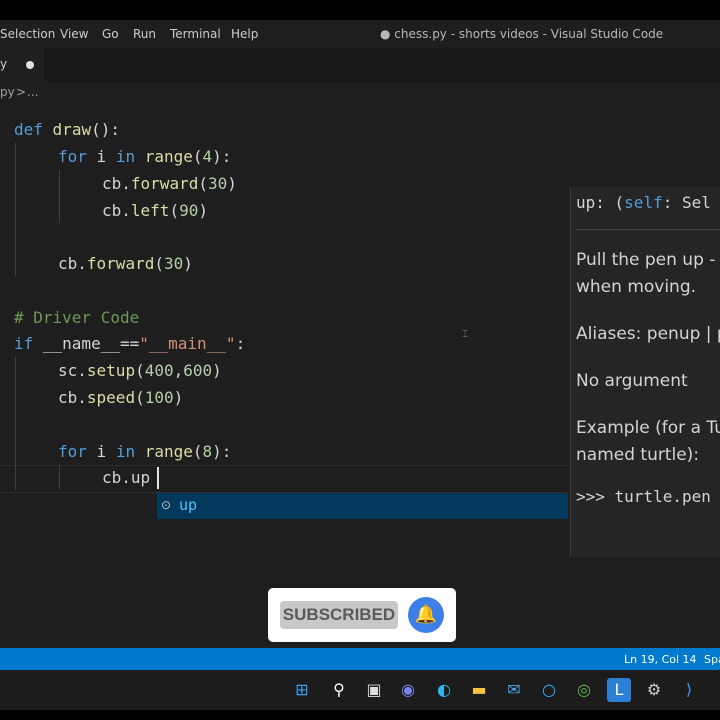 The image size is (720, 720). I want to click on current-line-highlight, so click(285, 479).